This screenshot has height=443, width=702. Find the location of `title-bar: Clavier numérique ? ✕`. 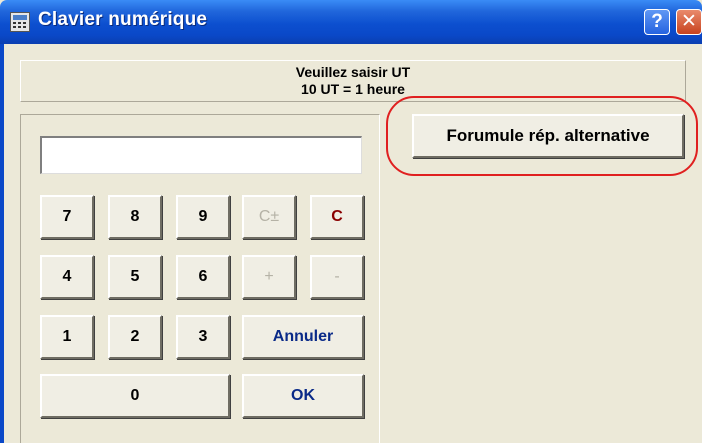

title-bar: Clavier numérique ? ✕ is located at coordinates (351, 22).